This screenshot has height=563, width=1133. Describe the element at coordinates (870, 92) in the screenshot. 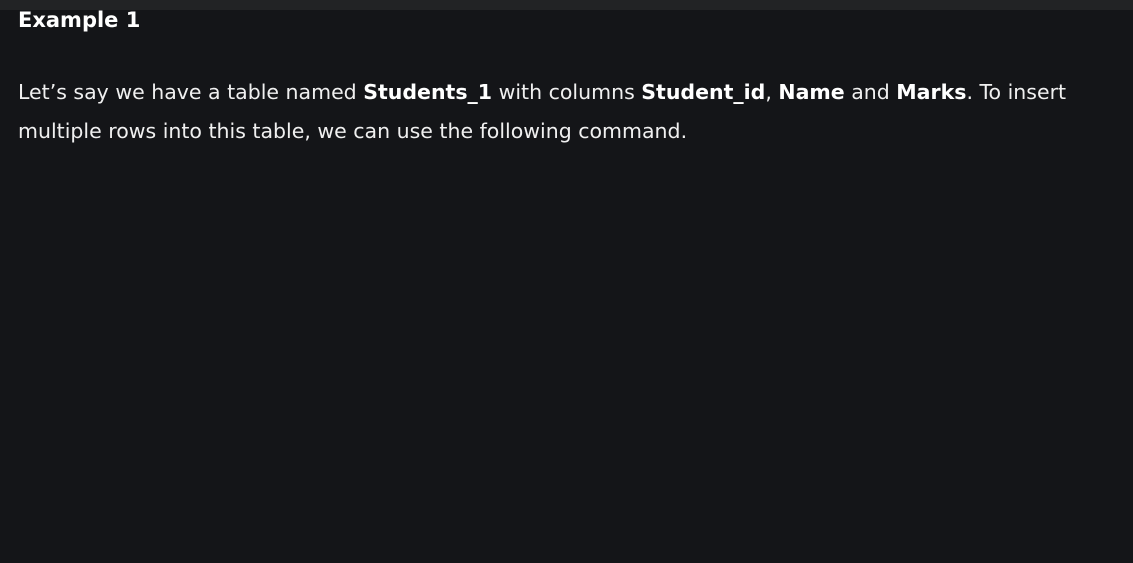

I see `paragraph-text: and` at that location.